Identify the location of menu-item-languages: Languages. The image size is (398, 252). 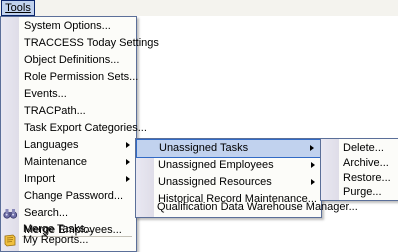
(68, 145).